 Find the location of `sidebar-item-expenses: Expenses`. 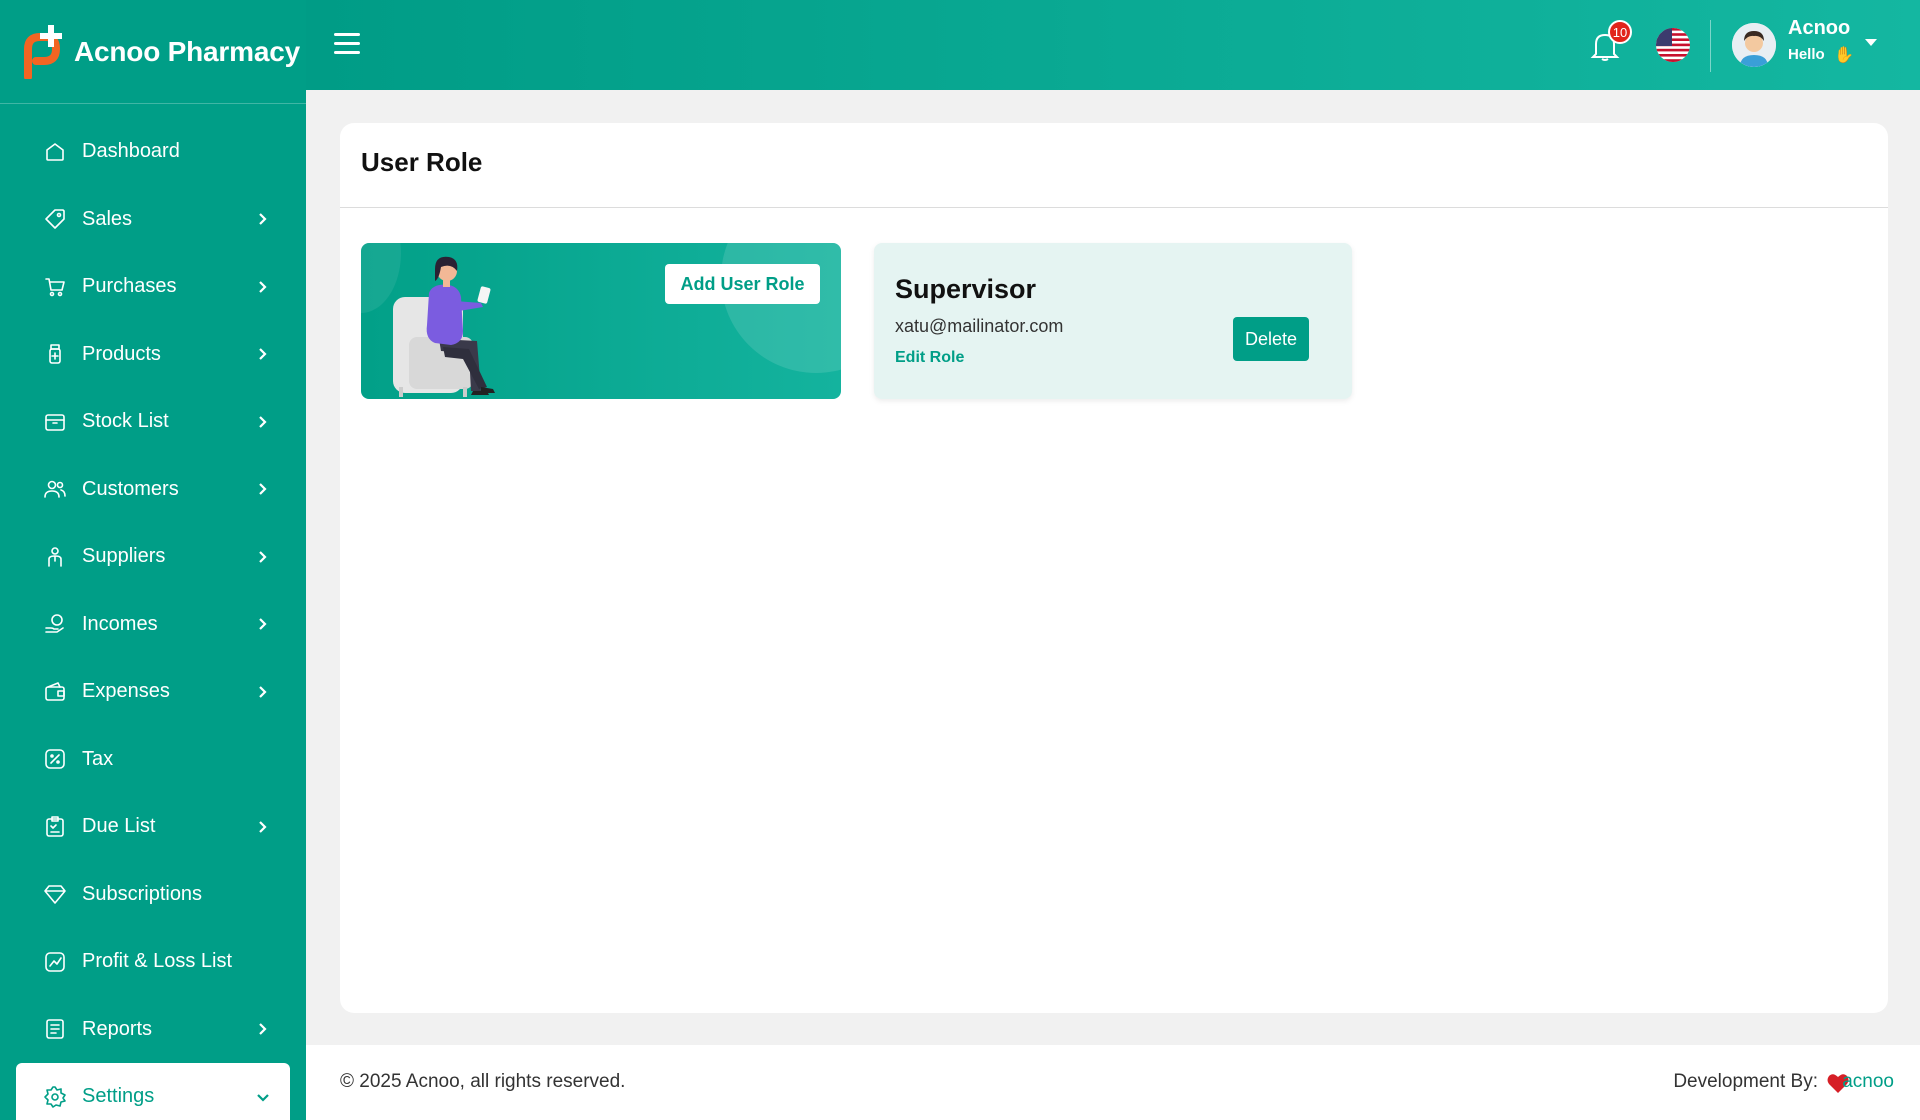

sidebar-item-expenses: Expenses is located at coordinates (153, 692).